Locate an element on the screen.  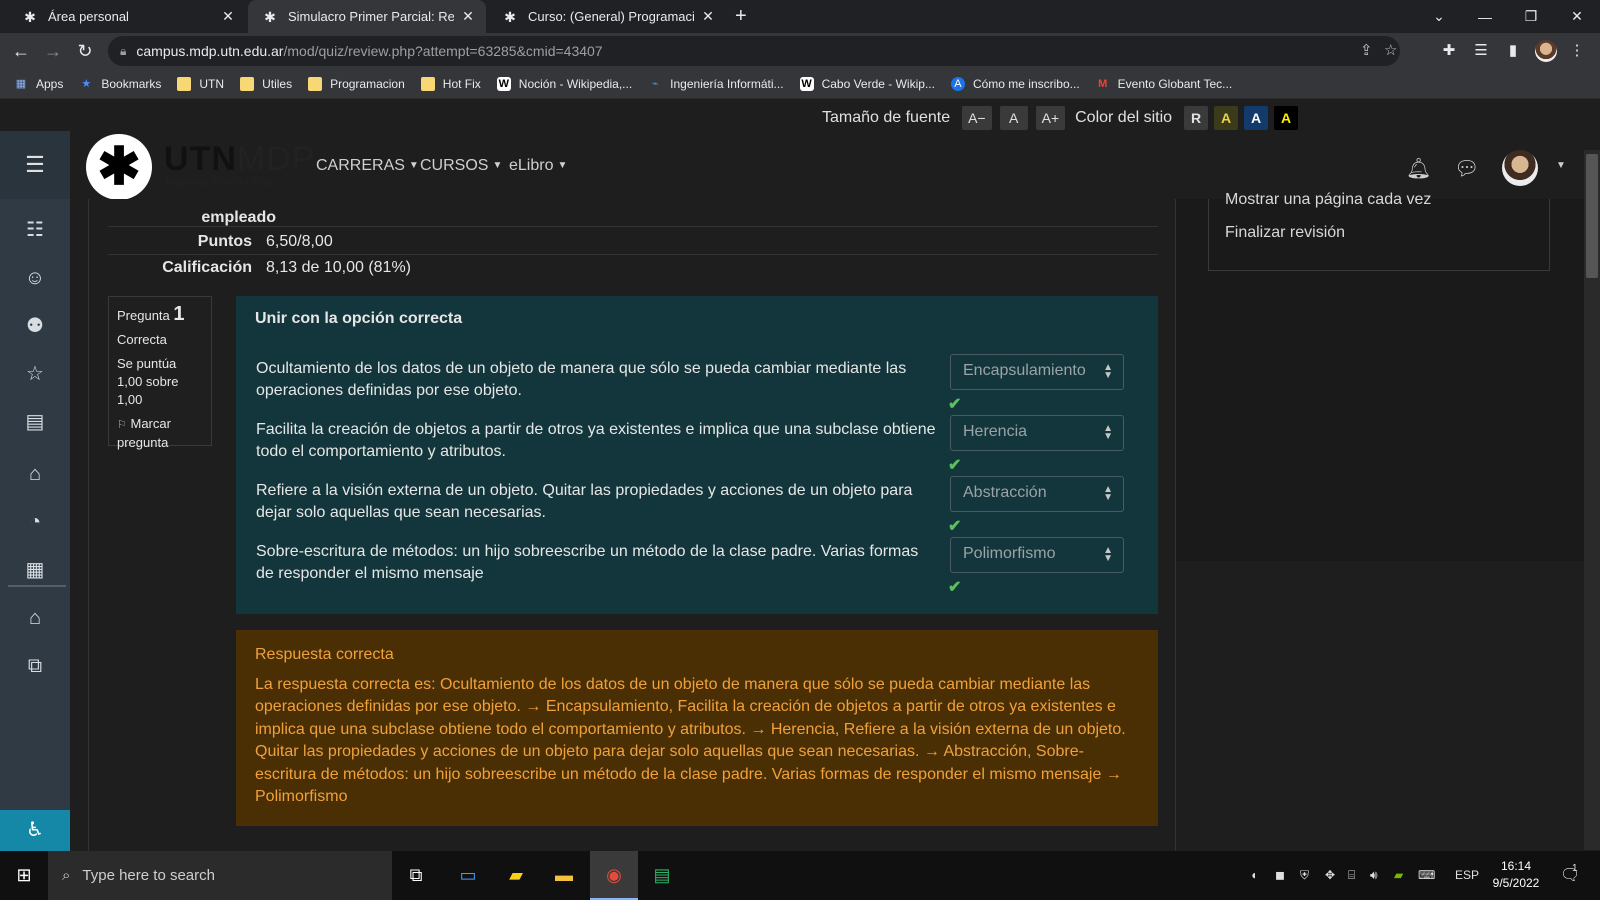
select-value: Abstracción is located at coordinates (1005, 492).